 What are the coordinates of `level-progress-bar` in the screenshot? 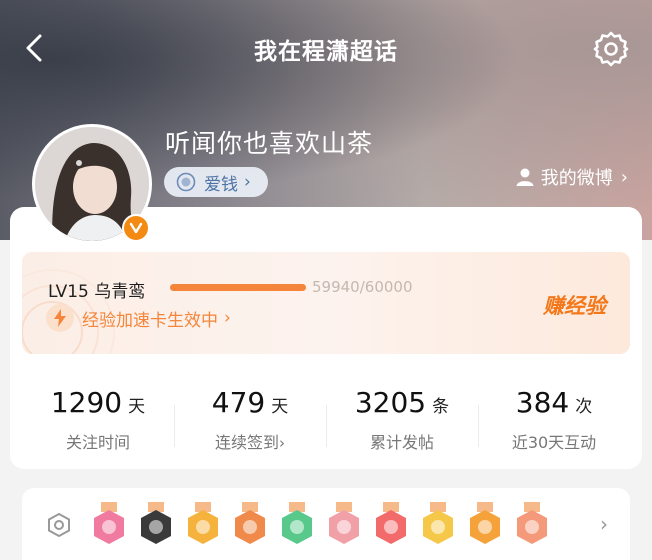 It's located at (238, 287).